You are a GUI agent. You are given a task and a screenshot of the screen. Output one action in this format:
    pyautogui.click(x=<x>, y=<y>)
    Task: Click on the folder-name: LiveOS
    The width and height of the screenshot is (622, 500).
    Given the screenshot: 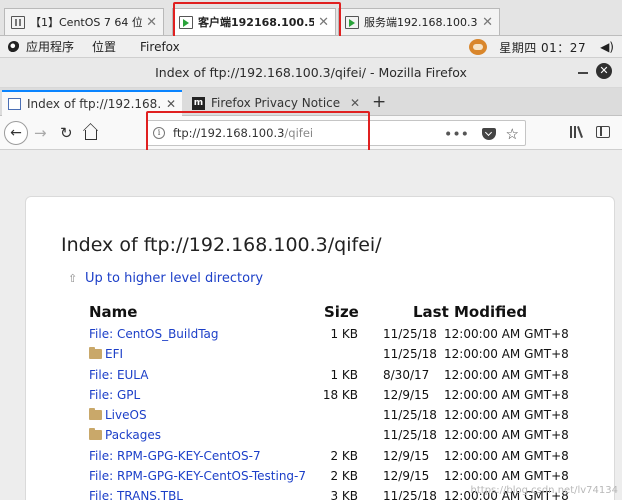 What is the action you would take?
    pyautogui.click(x=126, y=415)
    